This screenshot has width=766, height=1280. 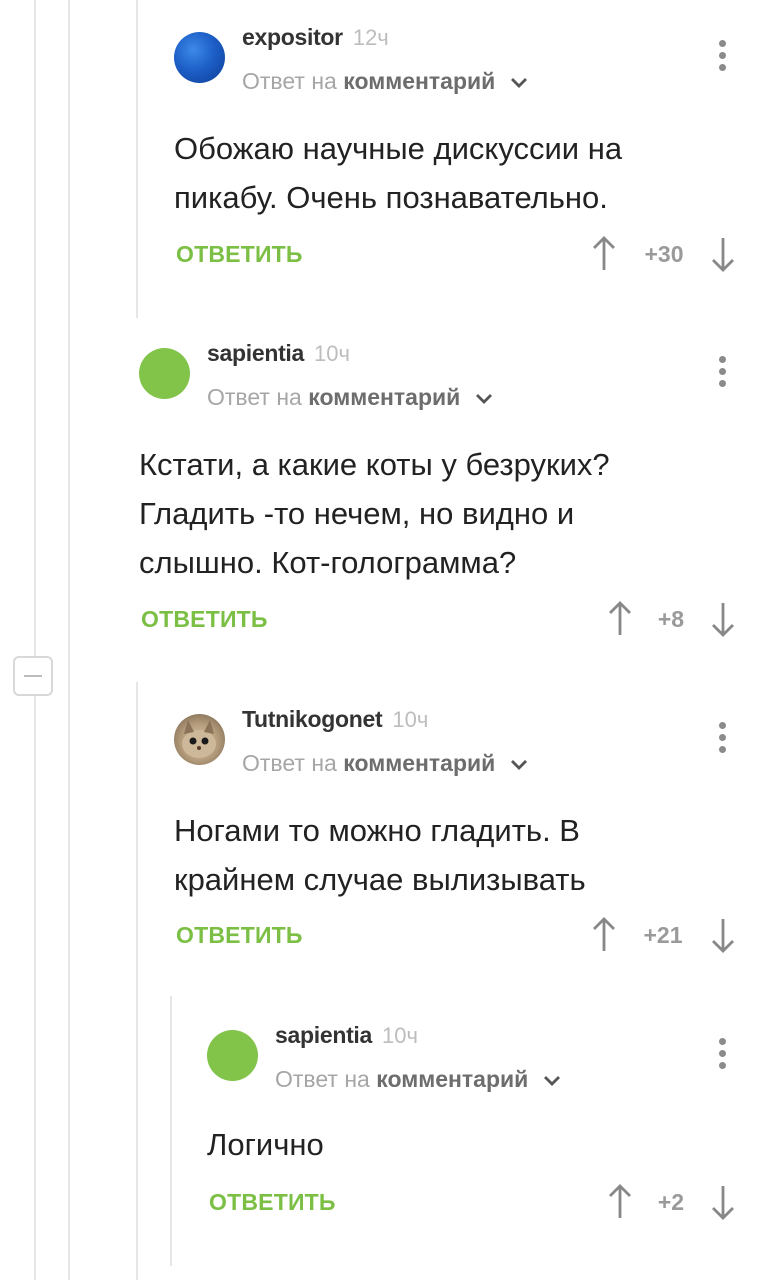 What do you see at coordinates (663, 935) in the screenshot?
I see `score: +21` at bounding box center [663, 935].